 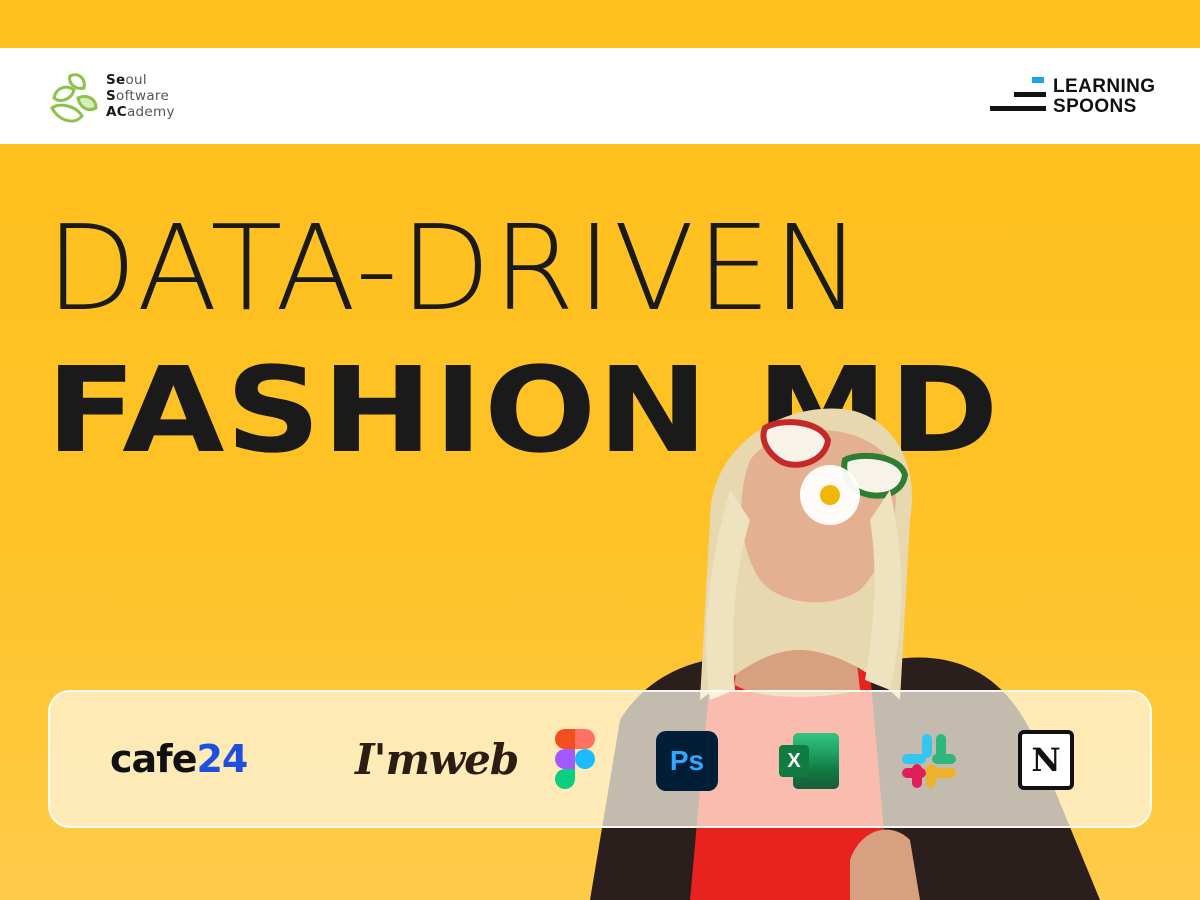 What do you see at coordinates (455, 268) in the screenshot?
I see `title-line-1: DATA-DRIVEN` at bounding box center [455, 268].